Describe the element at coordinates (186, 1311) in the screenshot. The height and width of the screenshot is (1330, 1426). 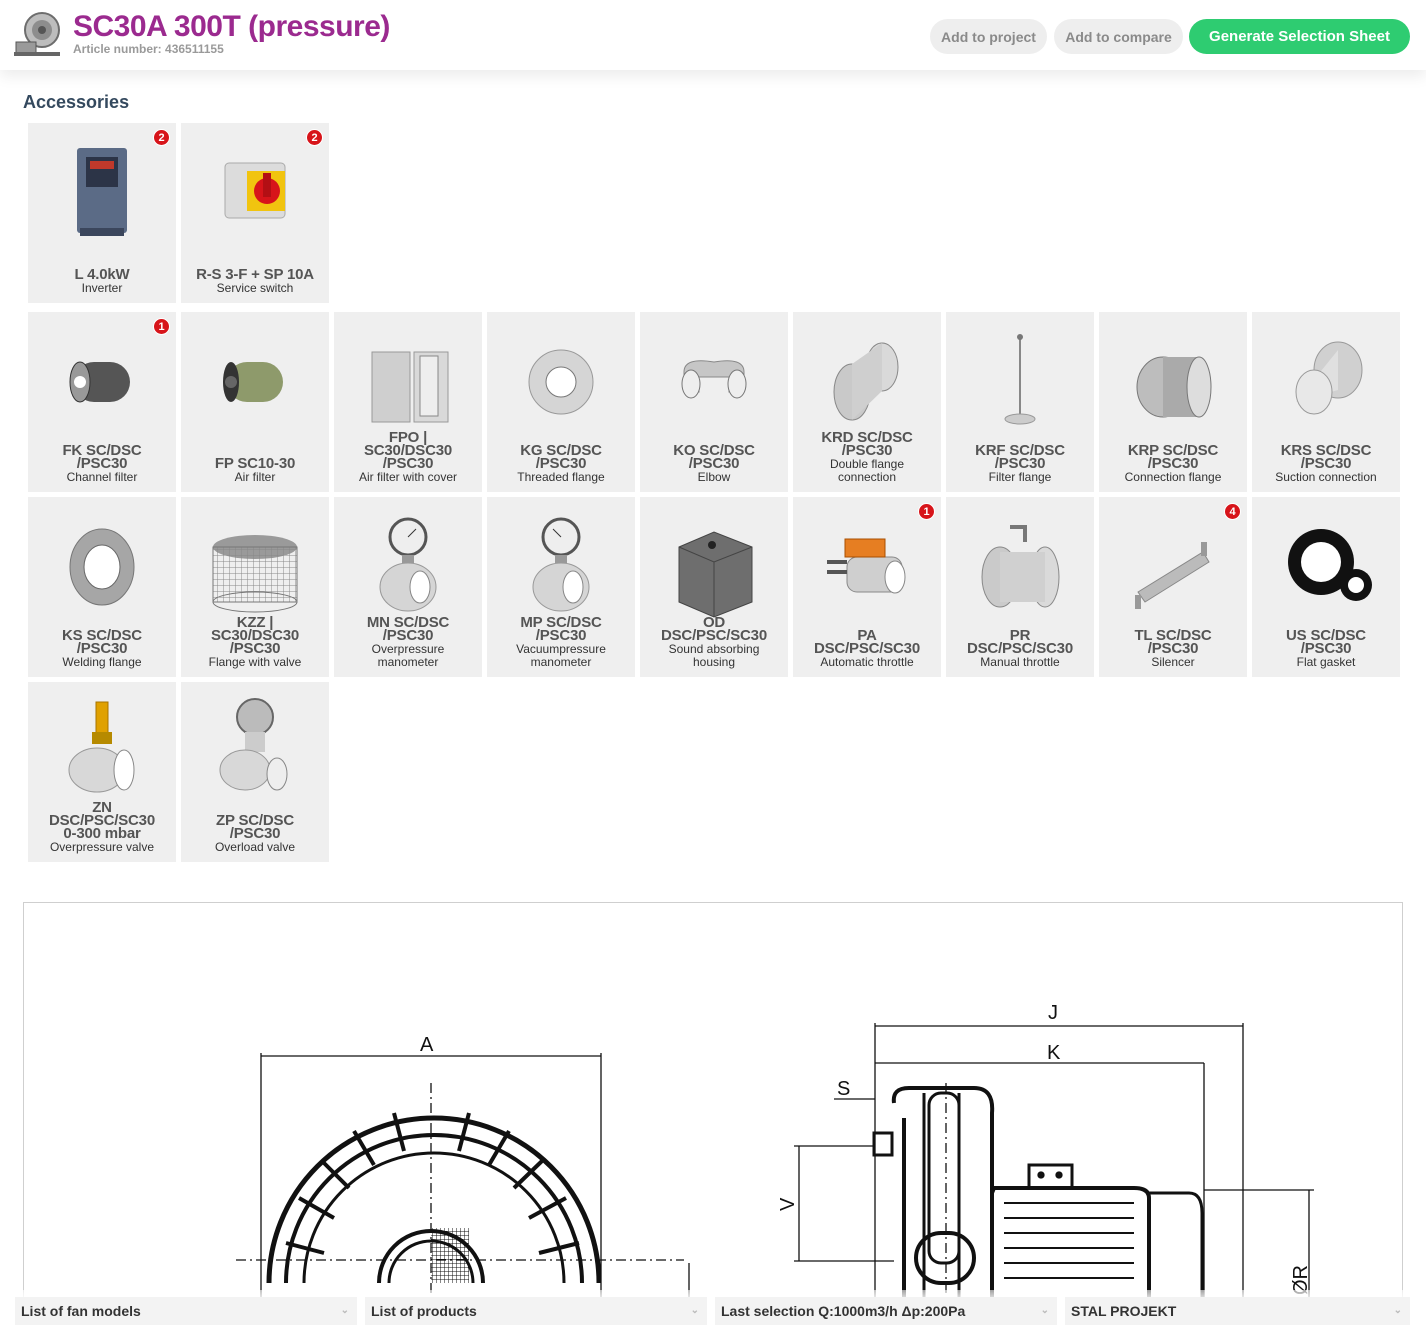
I see `fan-models-select: List of fan models ⌄` at that location.